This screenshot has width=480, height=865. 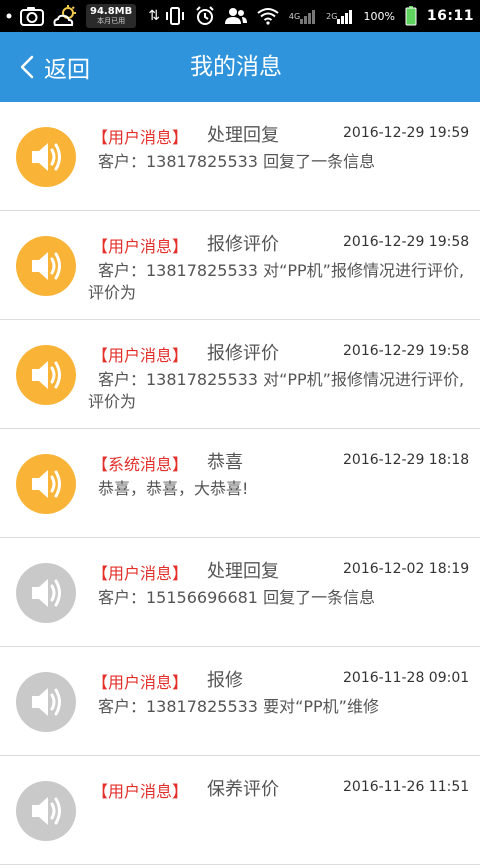 What do you see at coordinates (240, 810) in the screenshot?
I see `message-item: 【用户消息】 保养评价 2016-11-26 11:51` at bounding box center [240, 810].